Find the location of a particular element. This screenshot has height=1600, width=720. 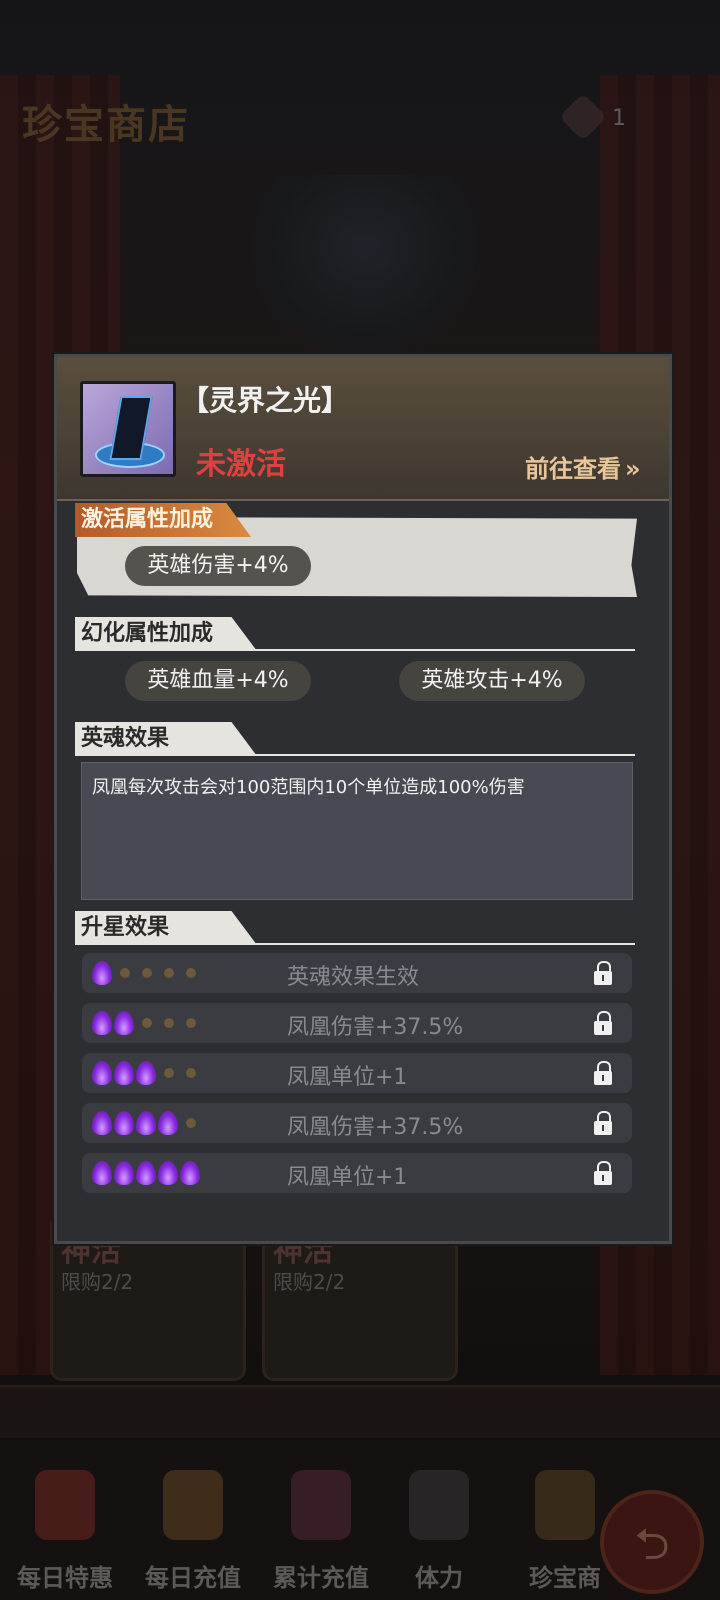

double-chevron-right-icon: » is located at coordinates (633, 469).